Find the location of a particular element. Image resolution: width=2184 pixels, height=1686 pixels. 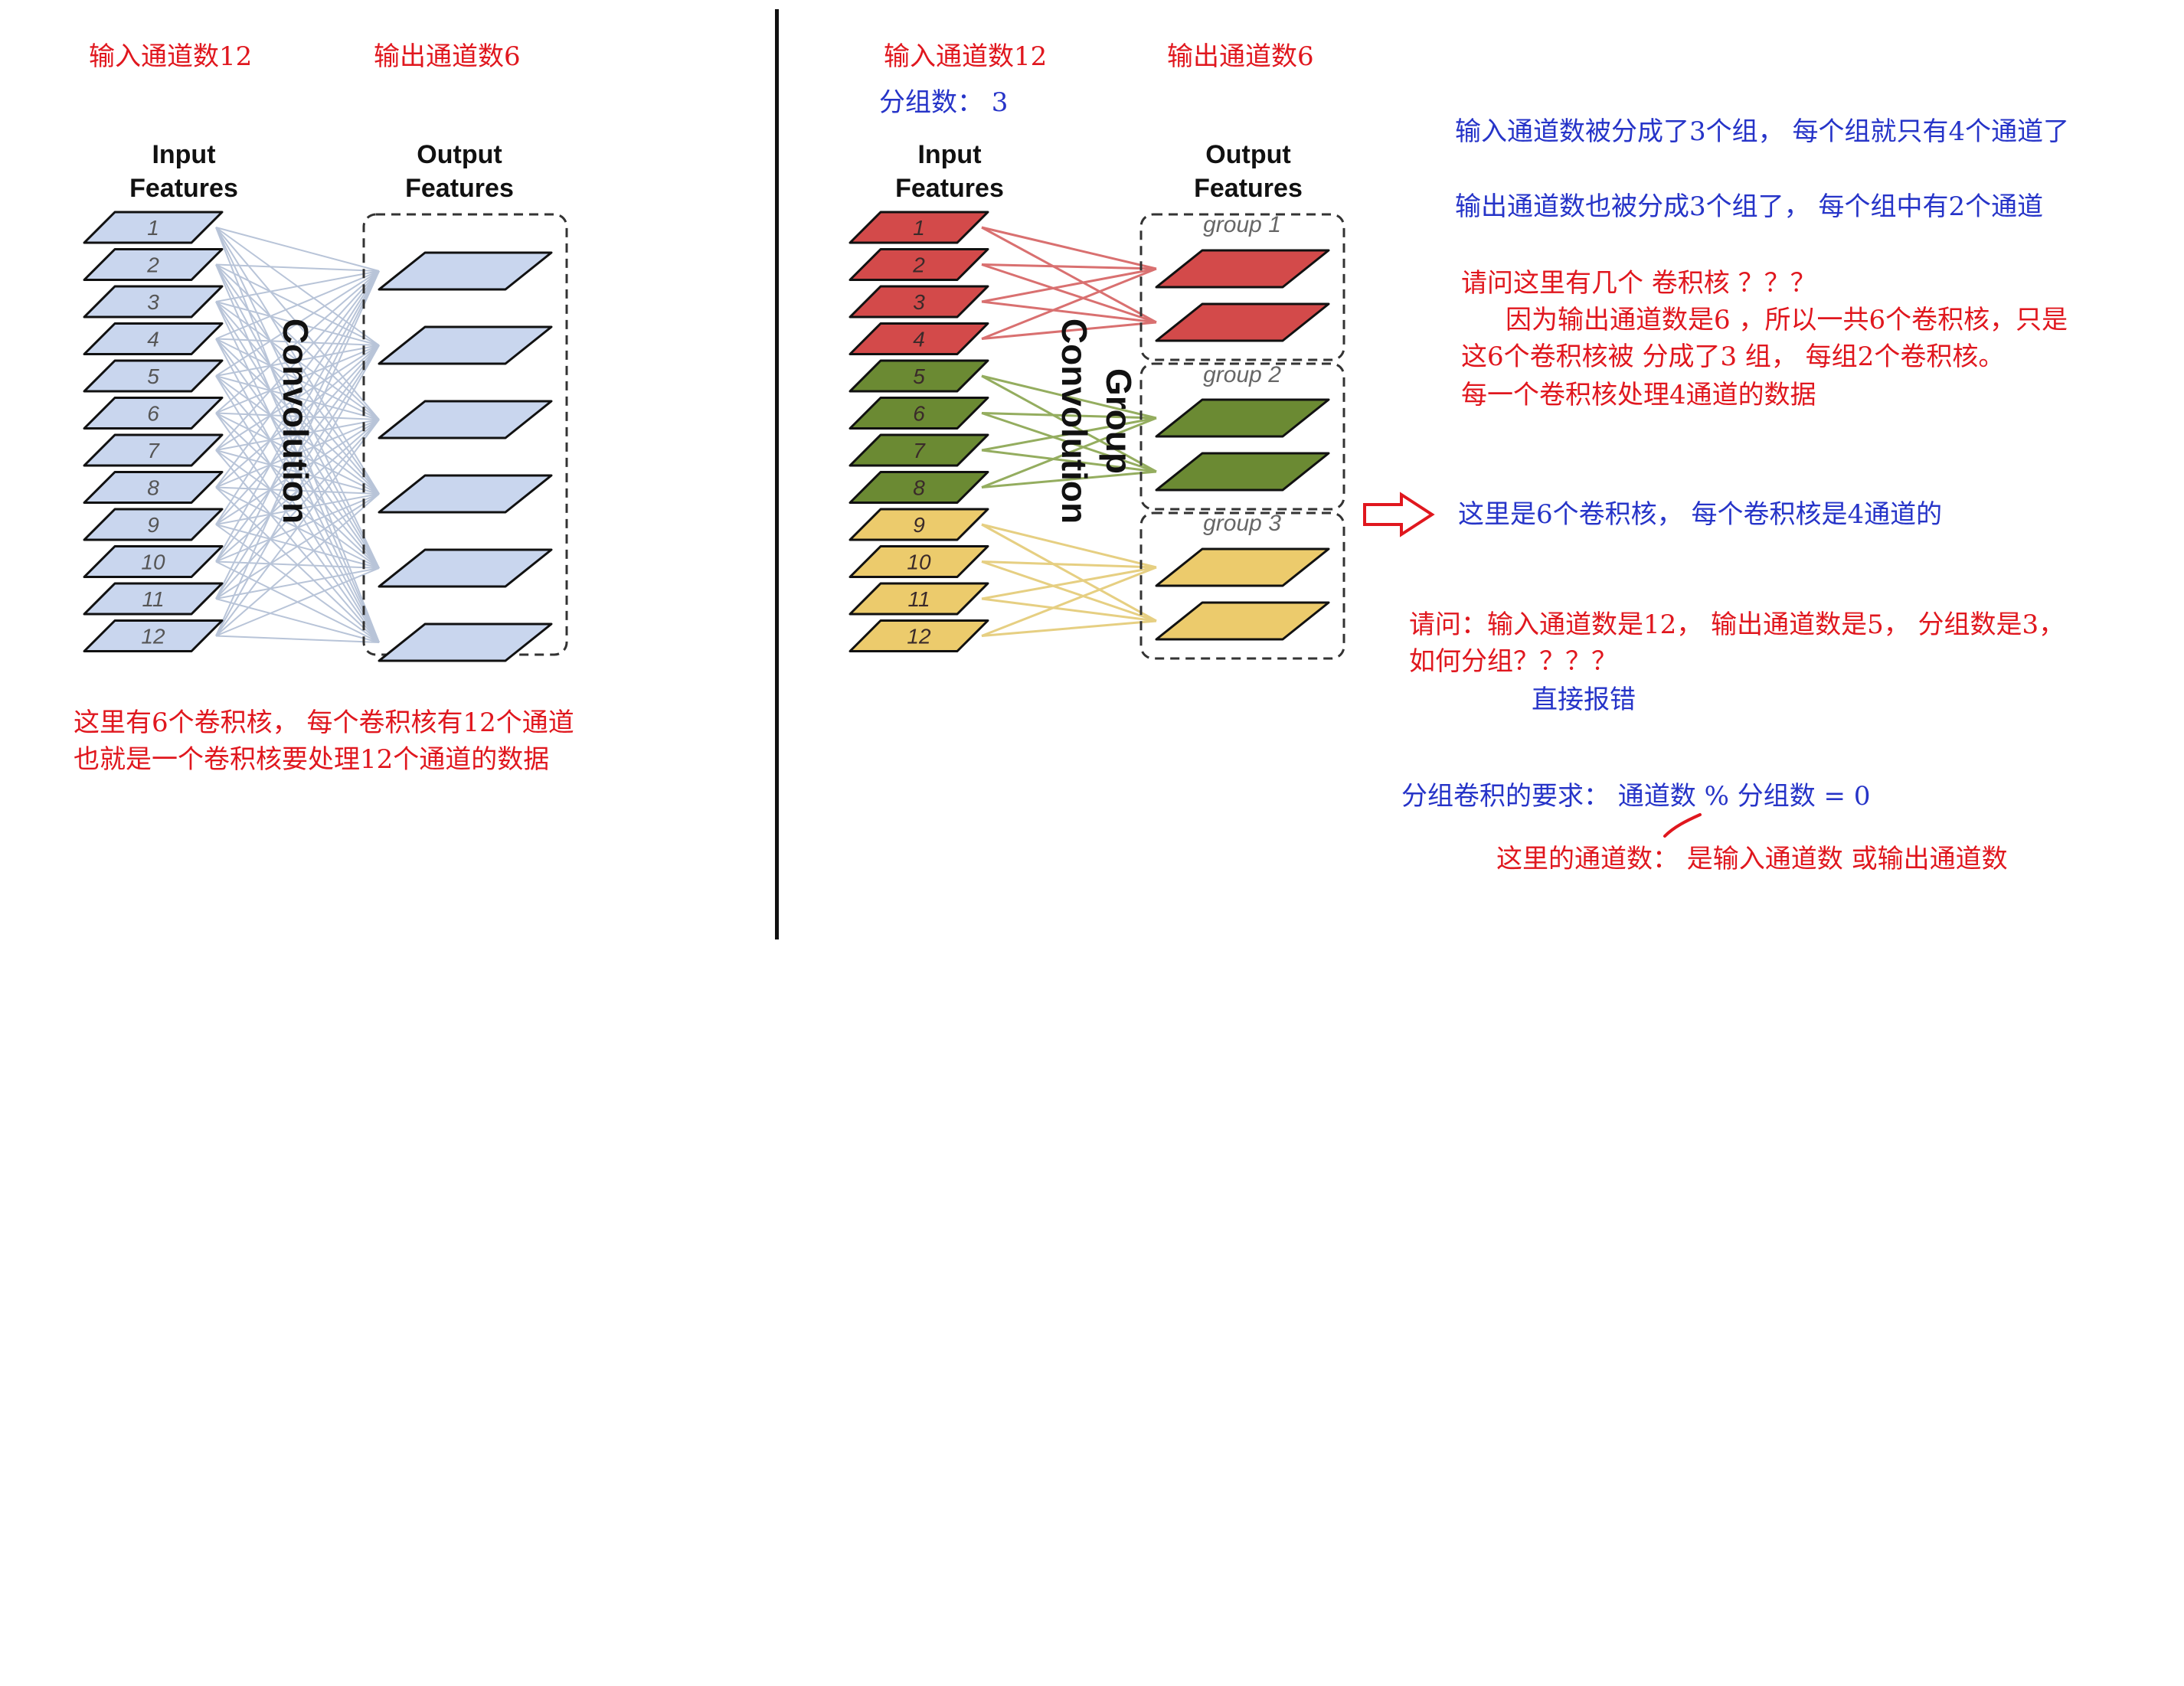

right-input-label-1: Input is located at coordinates (949, 154).